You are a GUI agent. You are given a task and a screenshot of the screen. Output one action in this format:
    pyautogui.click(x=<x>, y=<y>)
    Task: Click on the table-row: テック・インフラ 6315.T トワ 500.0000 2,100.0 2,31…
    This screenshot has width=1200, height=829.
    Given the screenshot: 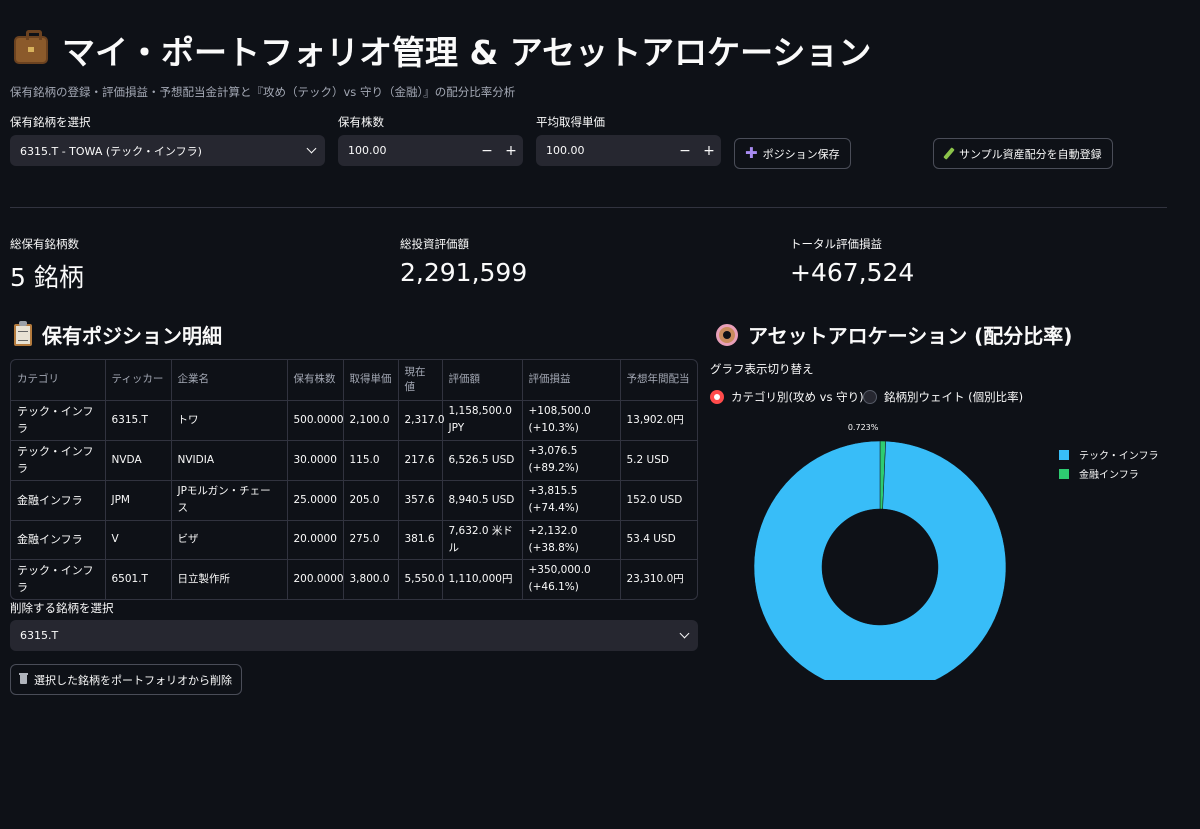 What is the action you would take?
    pyautogui.click(x=354, y=420)
    